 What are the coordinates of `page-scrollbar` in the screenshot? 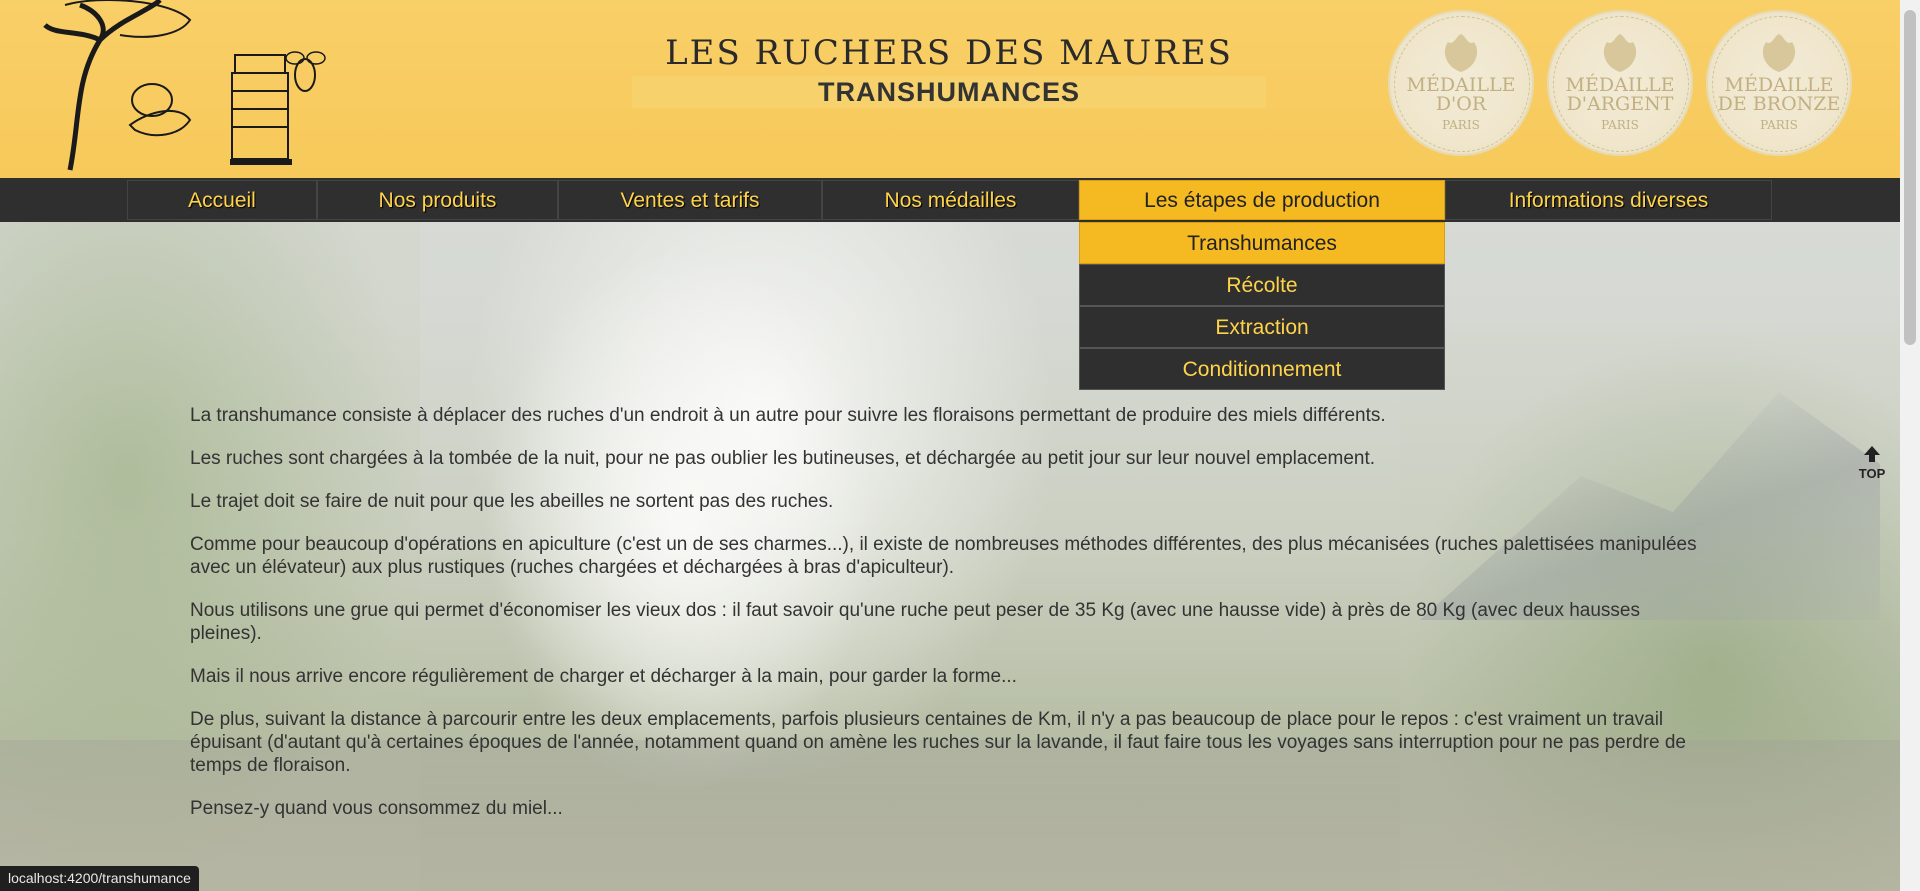 It's located at (1910, 445).